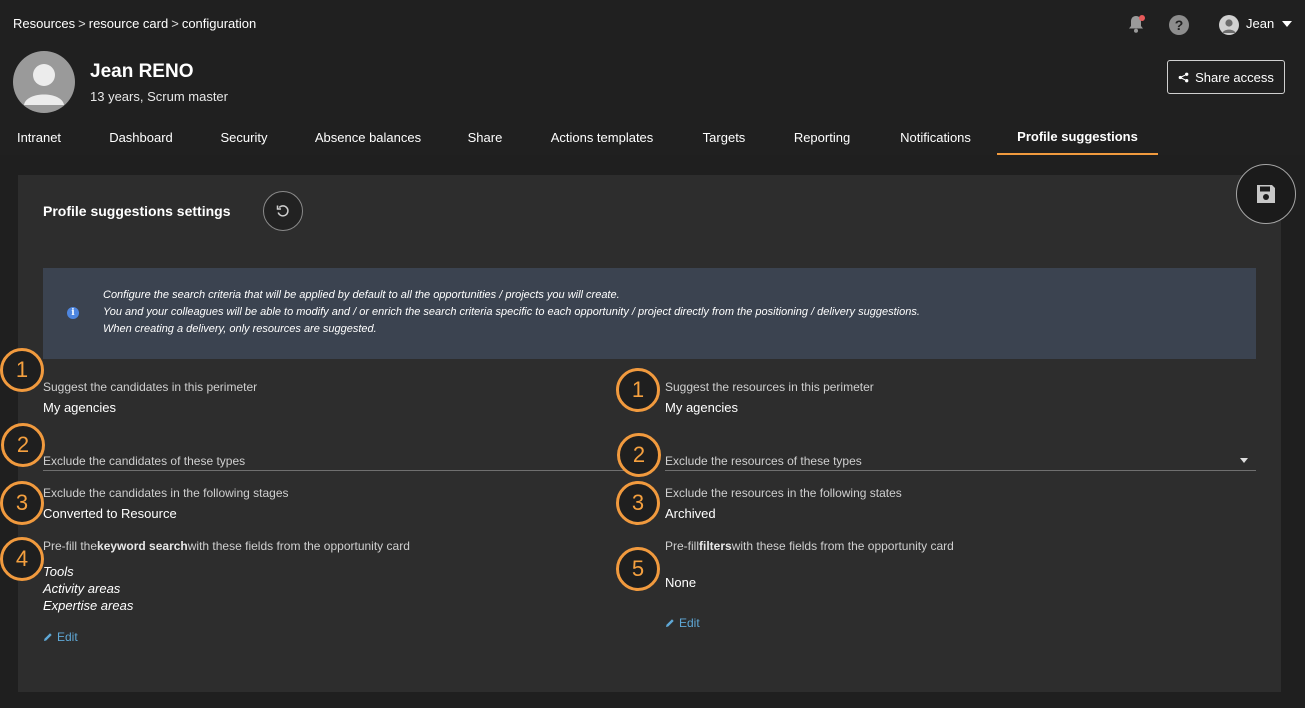  What do you see at coordinates (244, 137) in the screenshot?
I see `tab-security: Security` at bounding box center [244, 137].